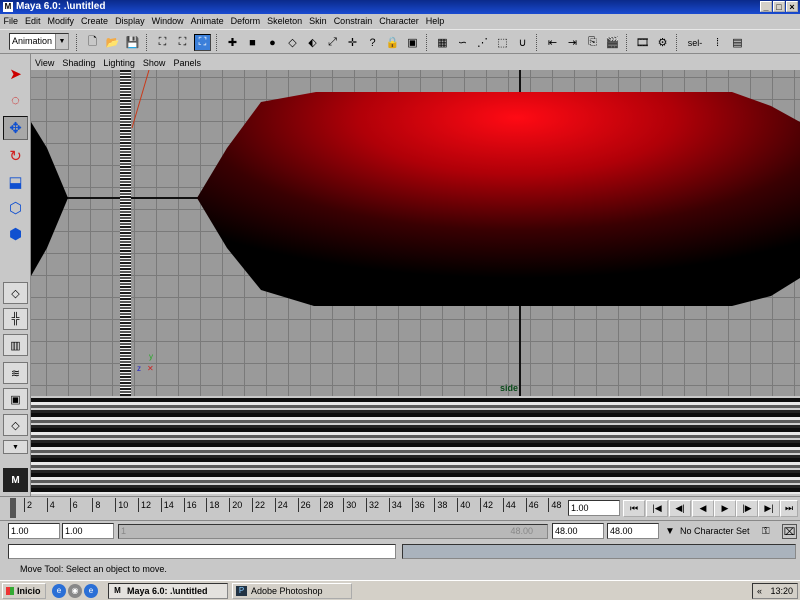  Describe the element at coordinates (33, 21) in the screenshot. I see `menu-edit: Edit` at that location.